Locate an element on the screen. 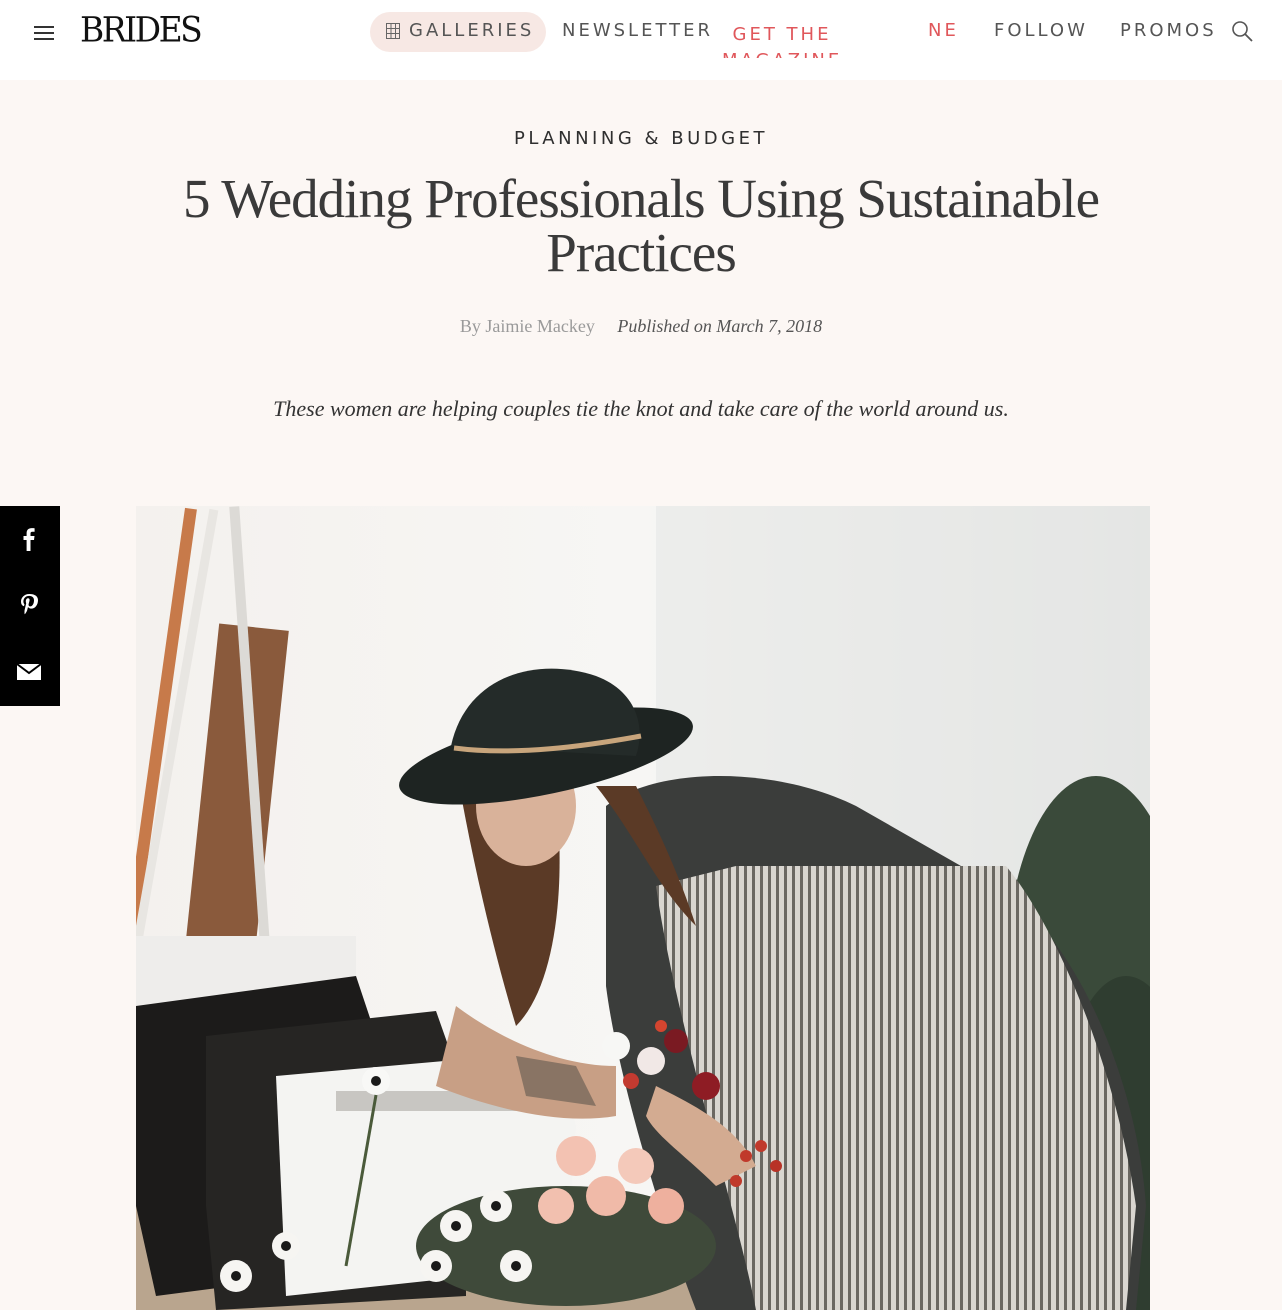 The image size is (1282, 1310). author-link: Jaimie Mackey is located at coordinates (539, 326).